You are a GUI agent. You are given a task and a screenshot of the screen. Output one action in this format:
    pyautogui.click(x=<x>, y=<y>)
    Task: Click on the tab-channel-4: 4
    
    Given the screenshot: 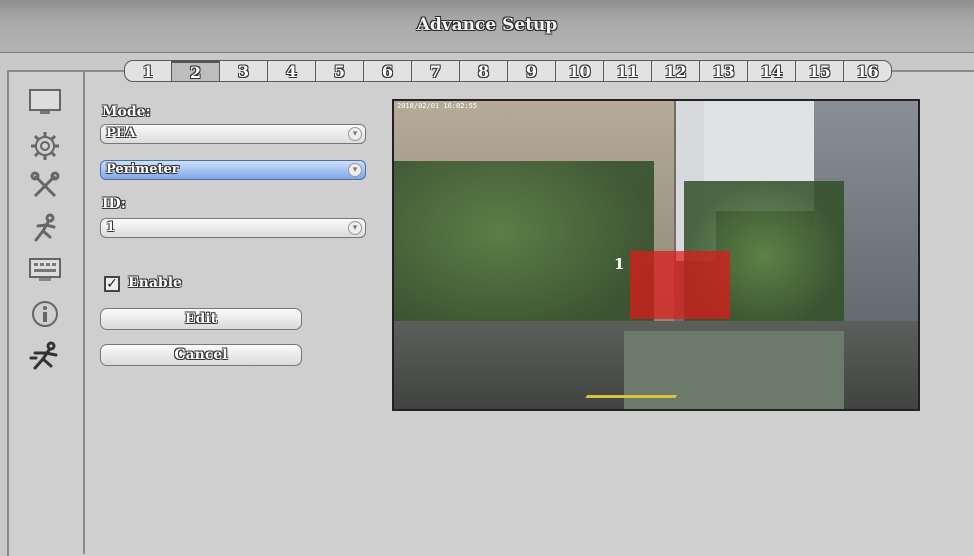 What is the action you would take?
    pyautogui.click(x=292, y=71)
    